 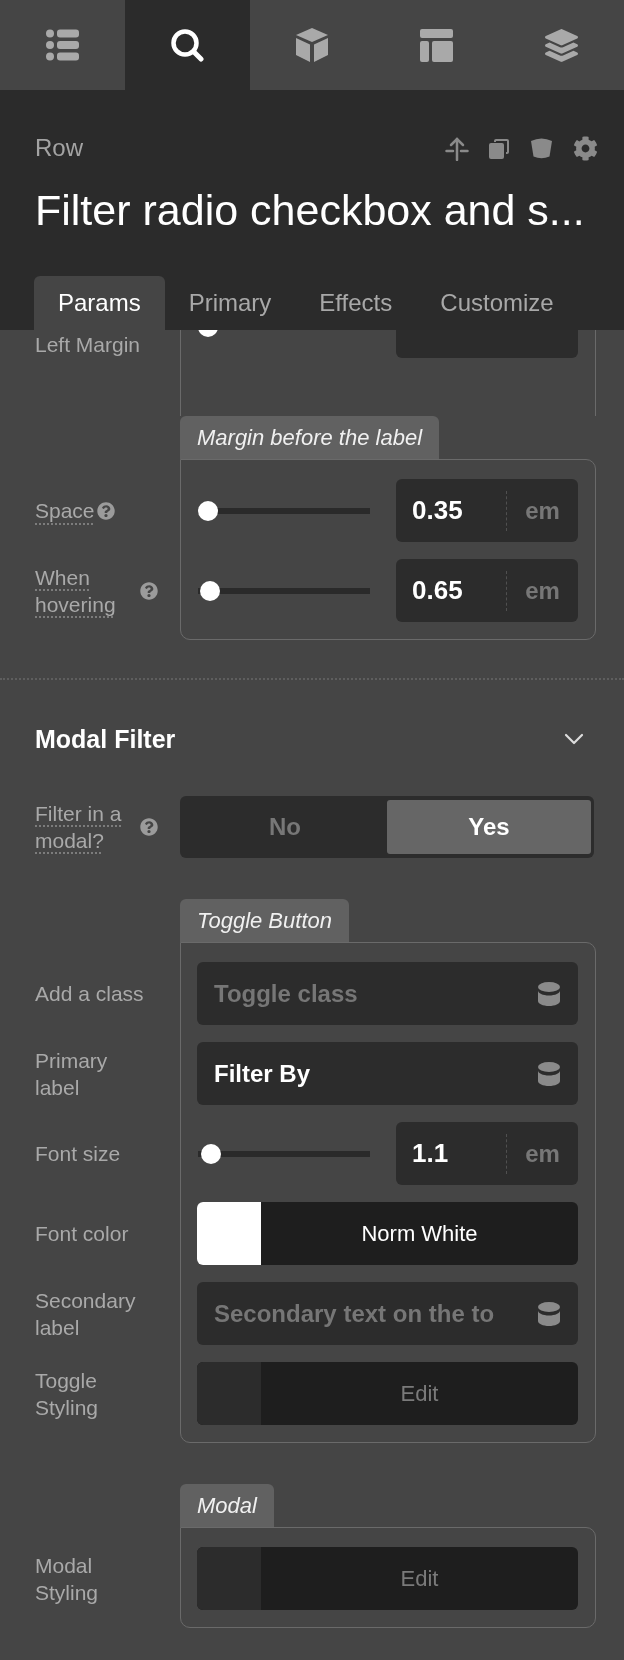 I want to click on cube-icon, so click(x=312, y=45).